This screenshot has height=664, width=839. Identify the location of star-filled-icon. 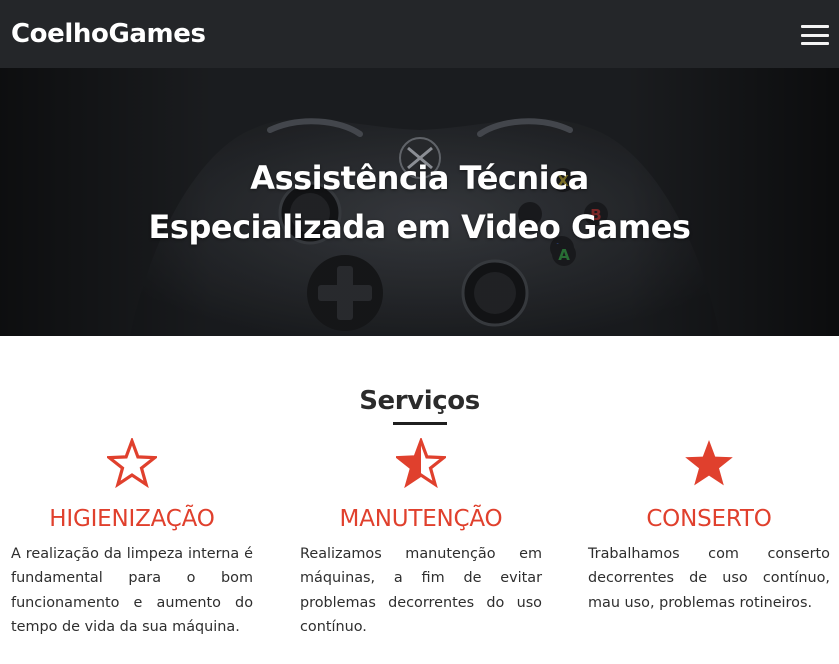
(709, 463).